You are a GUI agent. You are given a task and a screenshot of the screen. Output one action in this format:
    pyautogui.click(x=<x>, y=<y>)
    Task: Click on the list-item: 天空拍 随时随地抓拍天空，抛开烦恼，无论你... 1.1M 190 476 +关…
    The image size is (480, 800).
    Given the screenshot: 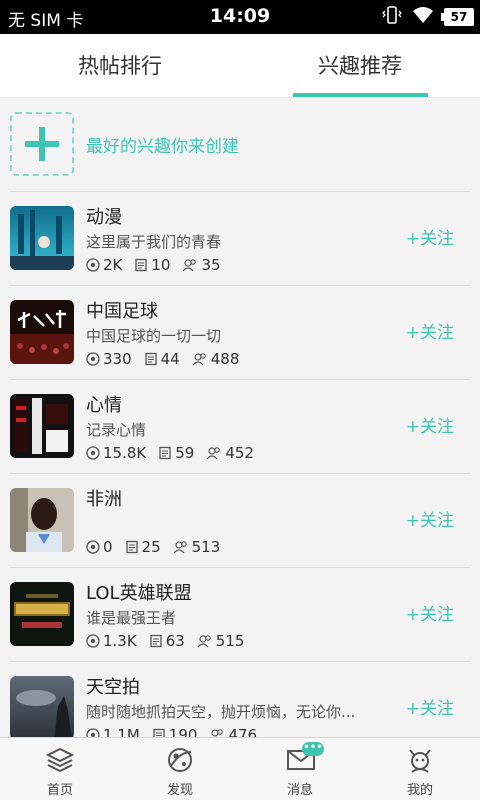 What is the action you would take?
    pyautogui.click(x=240, y=699)
    